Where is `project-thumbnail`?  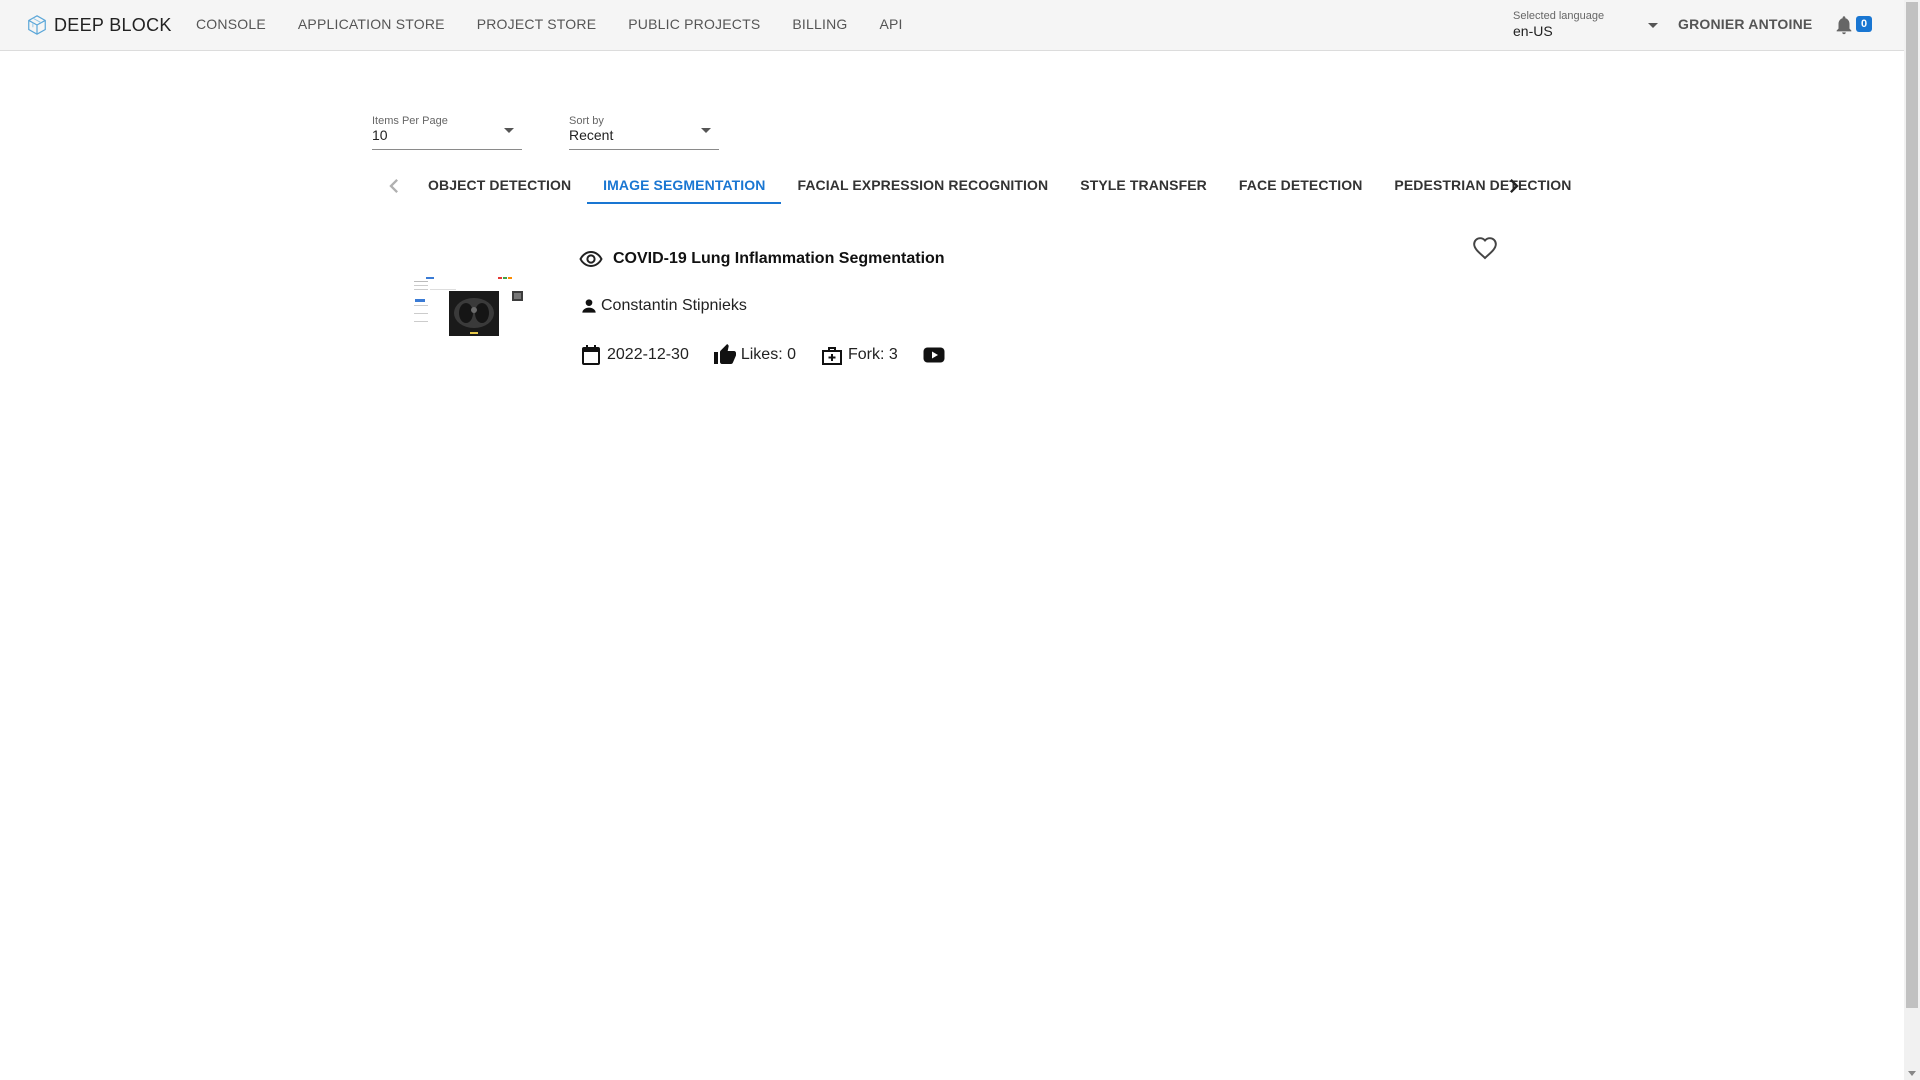
project-thumbnail is located at coordinates (468, 306).